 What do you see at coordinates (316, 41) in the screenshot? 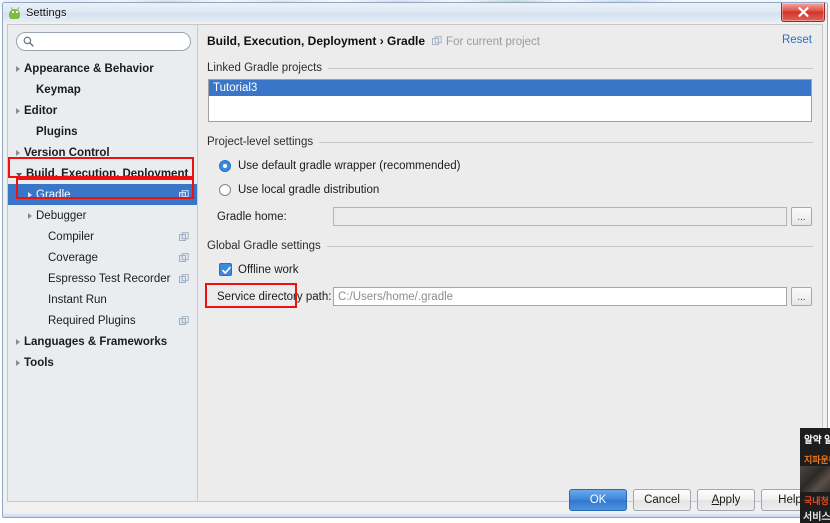
I see `breadcrumb: Build, Execution, Deployment › Gradle` at bounding box center [316, 41].